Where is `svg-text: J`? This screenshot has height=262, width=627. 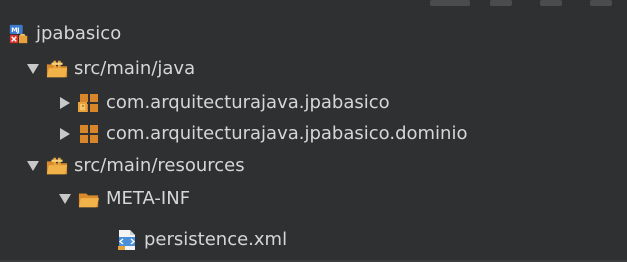 svg-text: J is located at coordinates (17, 30).